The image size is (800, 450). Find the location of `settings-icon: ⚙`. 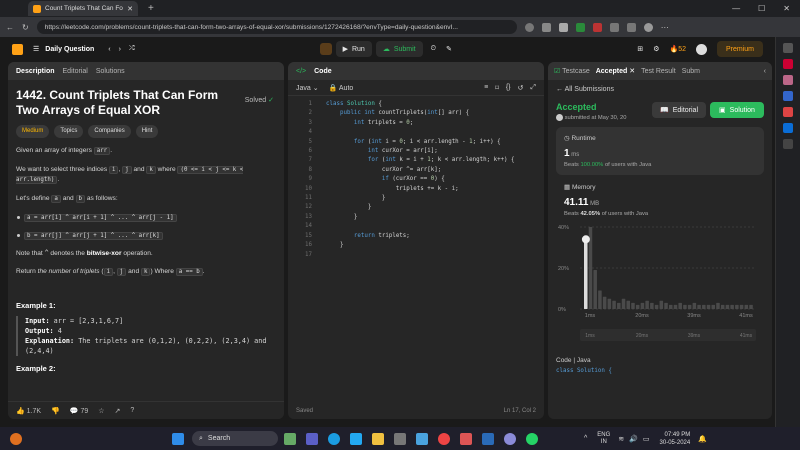

settings-icon: ⚙ is located at coordinates (656, 49).